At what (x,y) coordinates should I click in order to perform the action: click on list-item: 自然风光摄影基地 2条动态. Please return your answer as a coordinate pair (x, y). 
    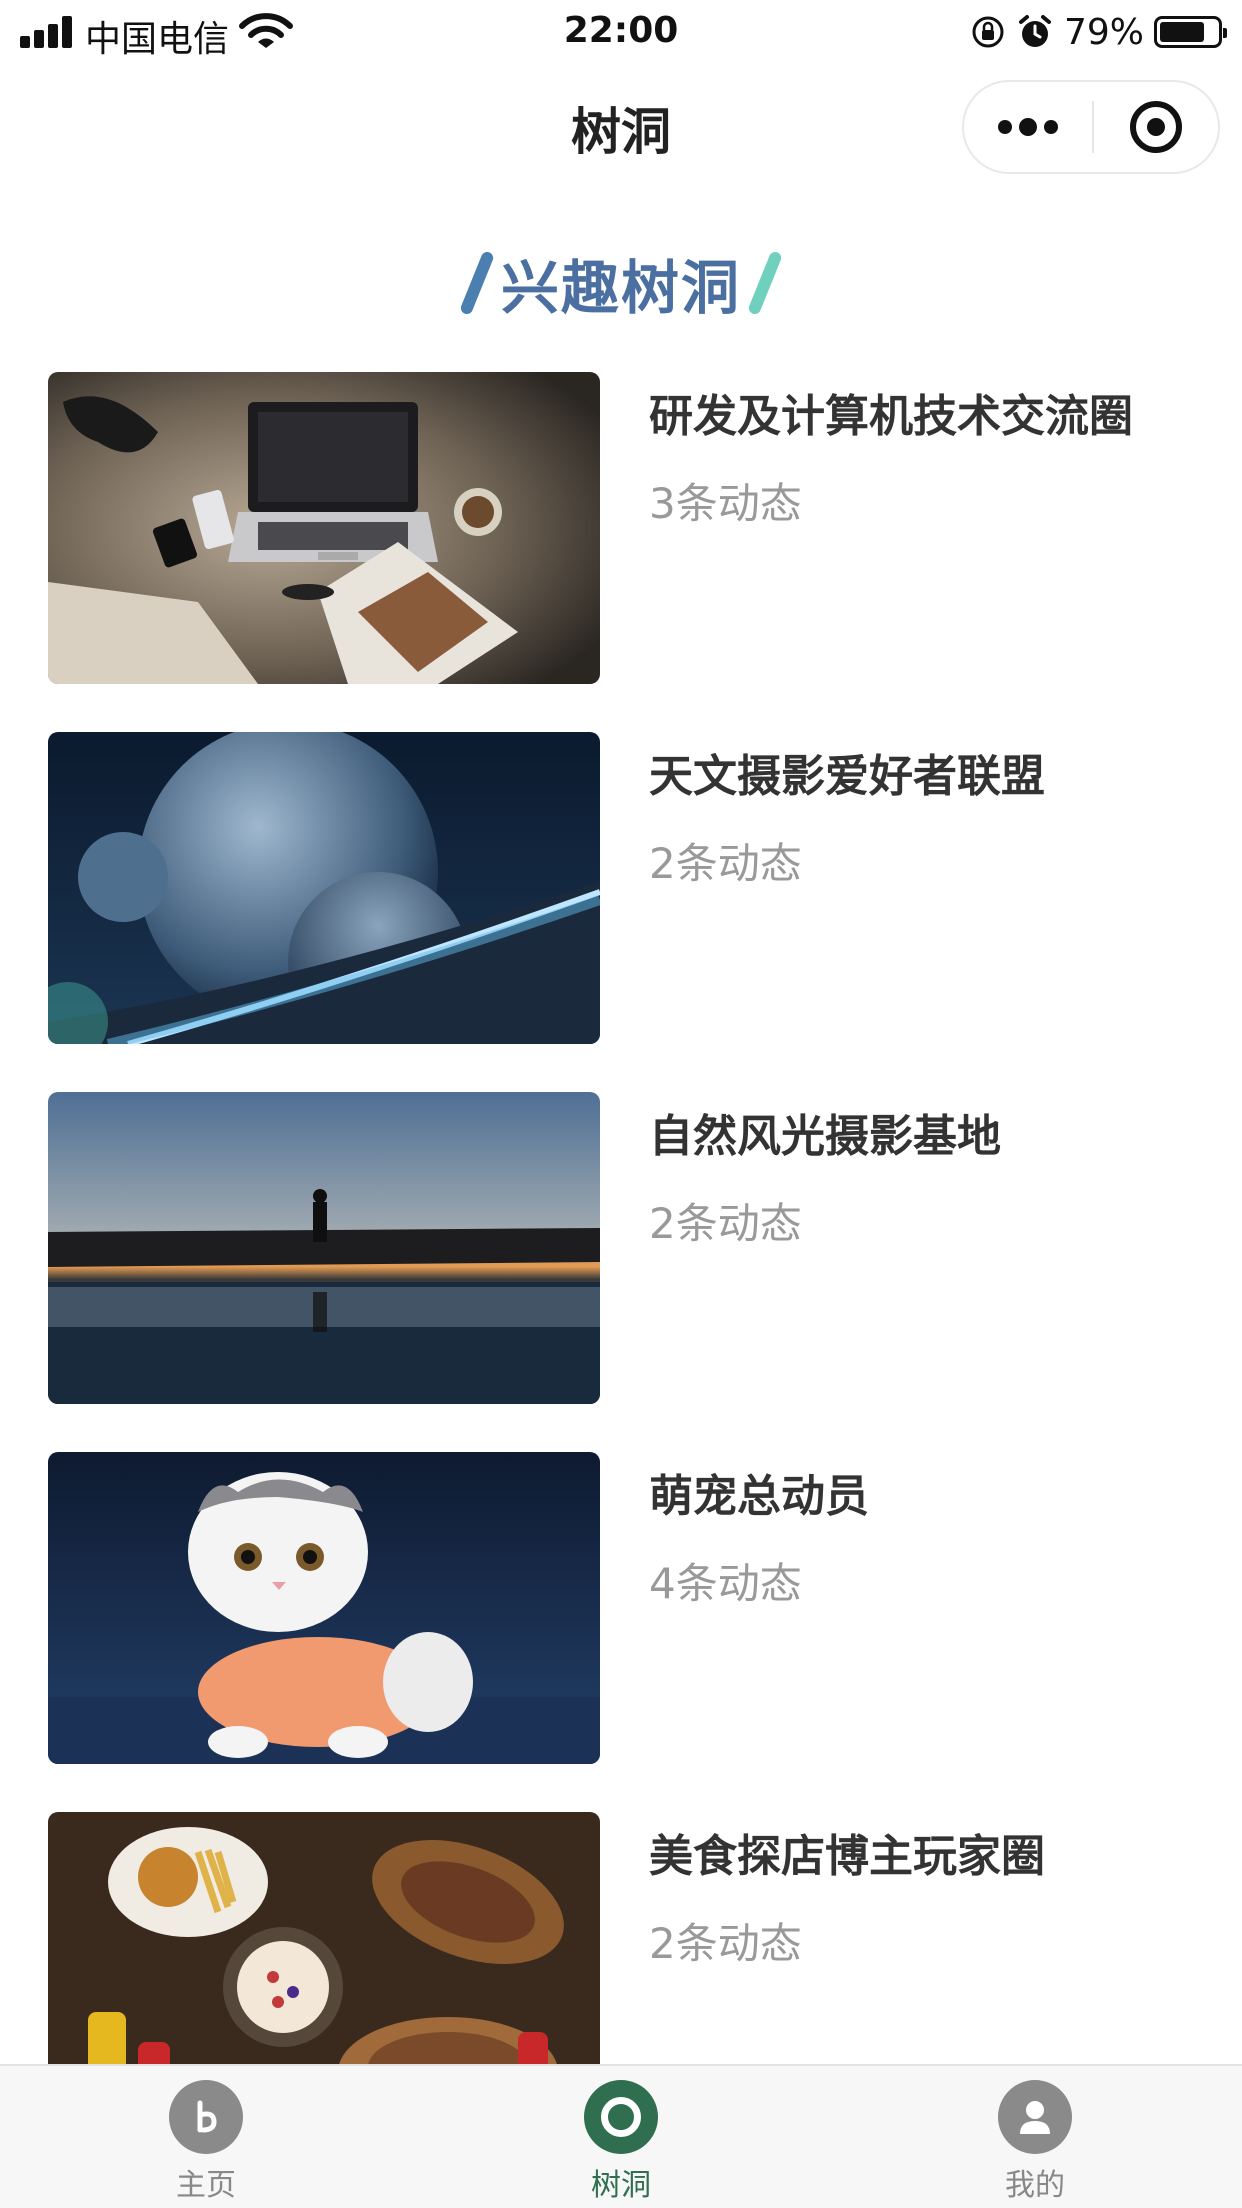
    Looking at the image, I should click on (628, 1248).